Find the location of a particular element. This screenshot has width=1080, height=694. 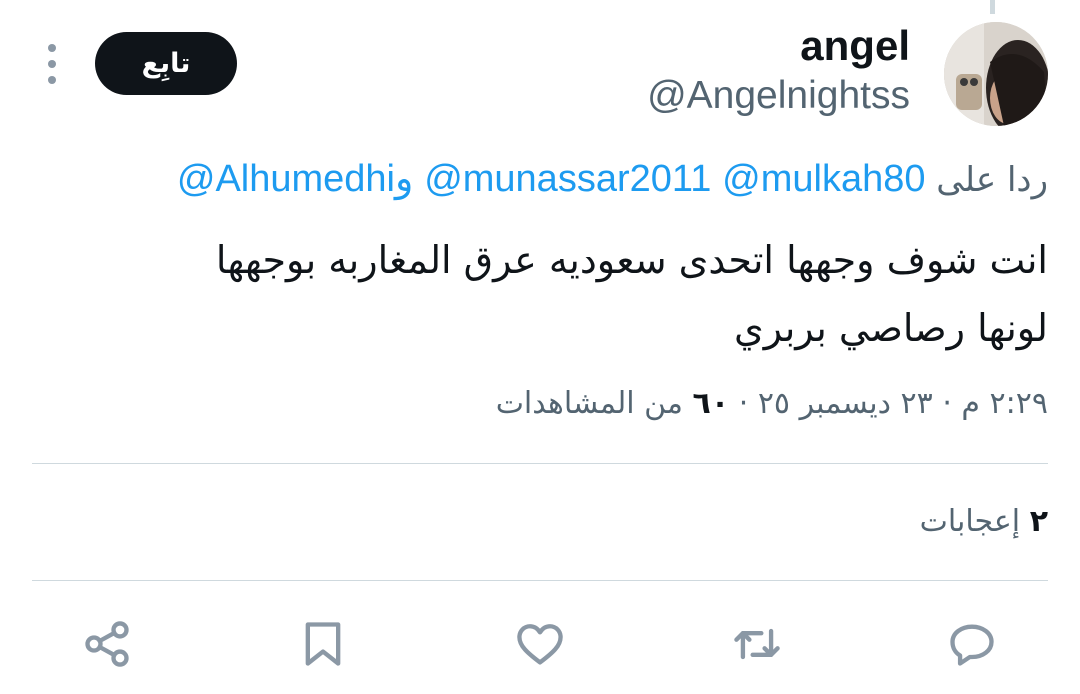

reply-prefix: ردا على is located at coordinates (992, 180).